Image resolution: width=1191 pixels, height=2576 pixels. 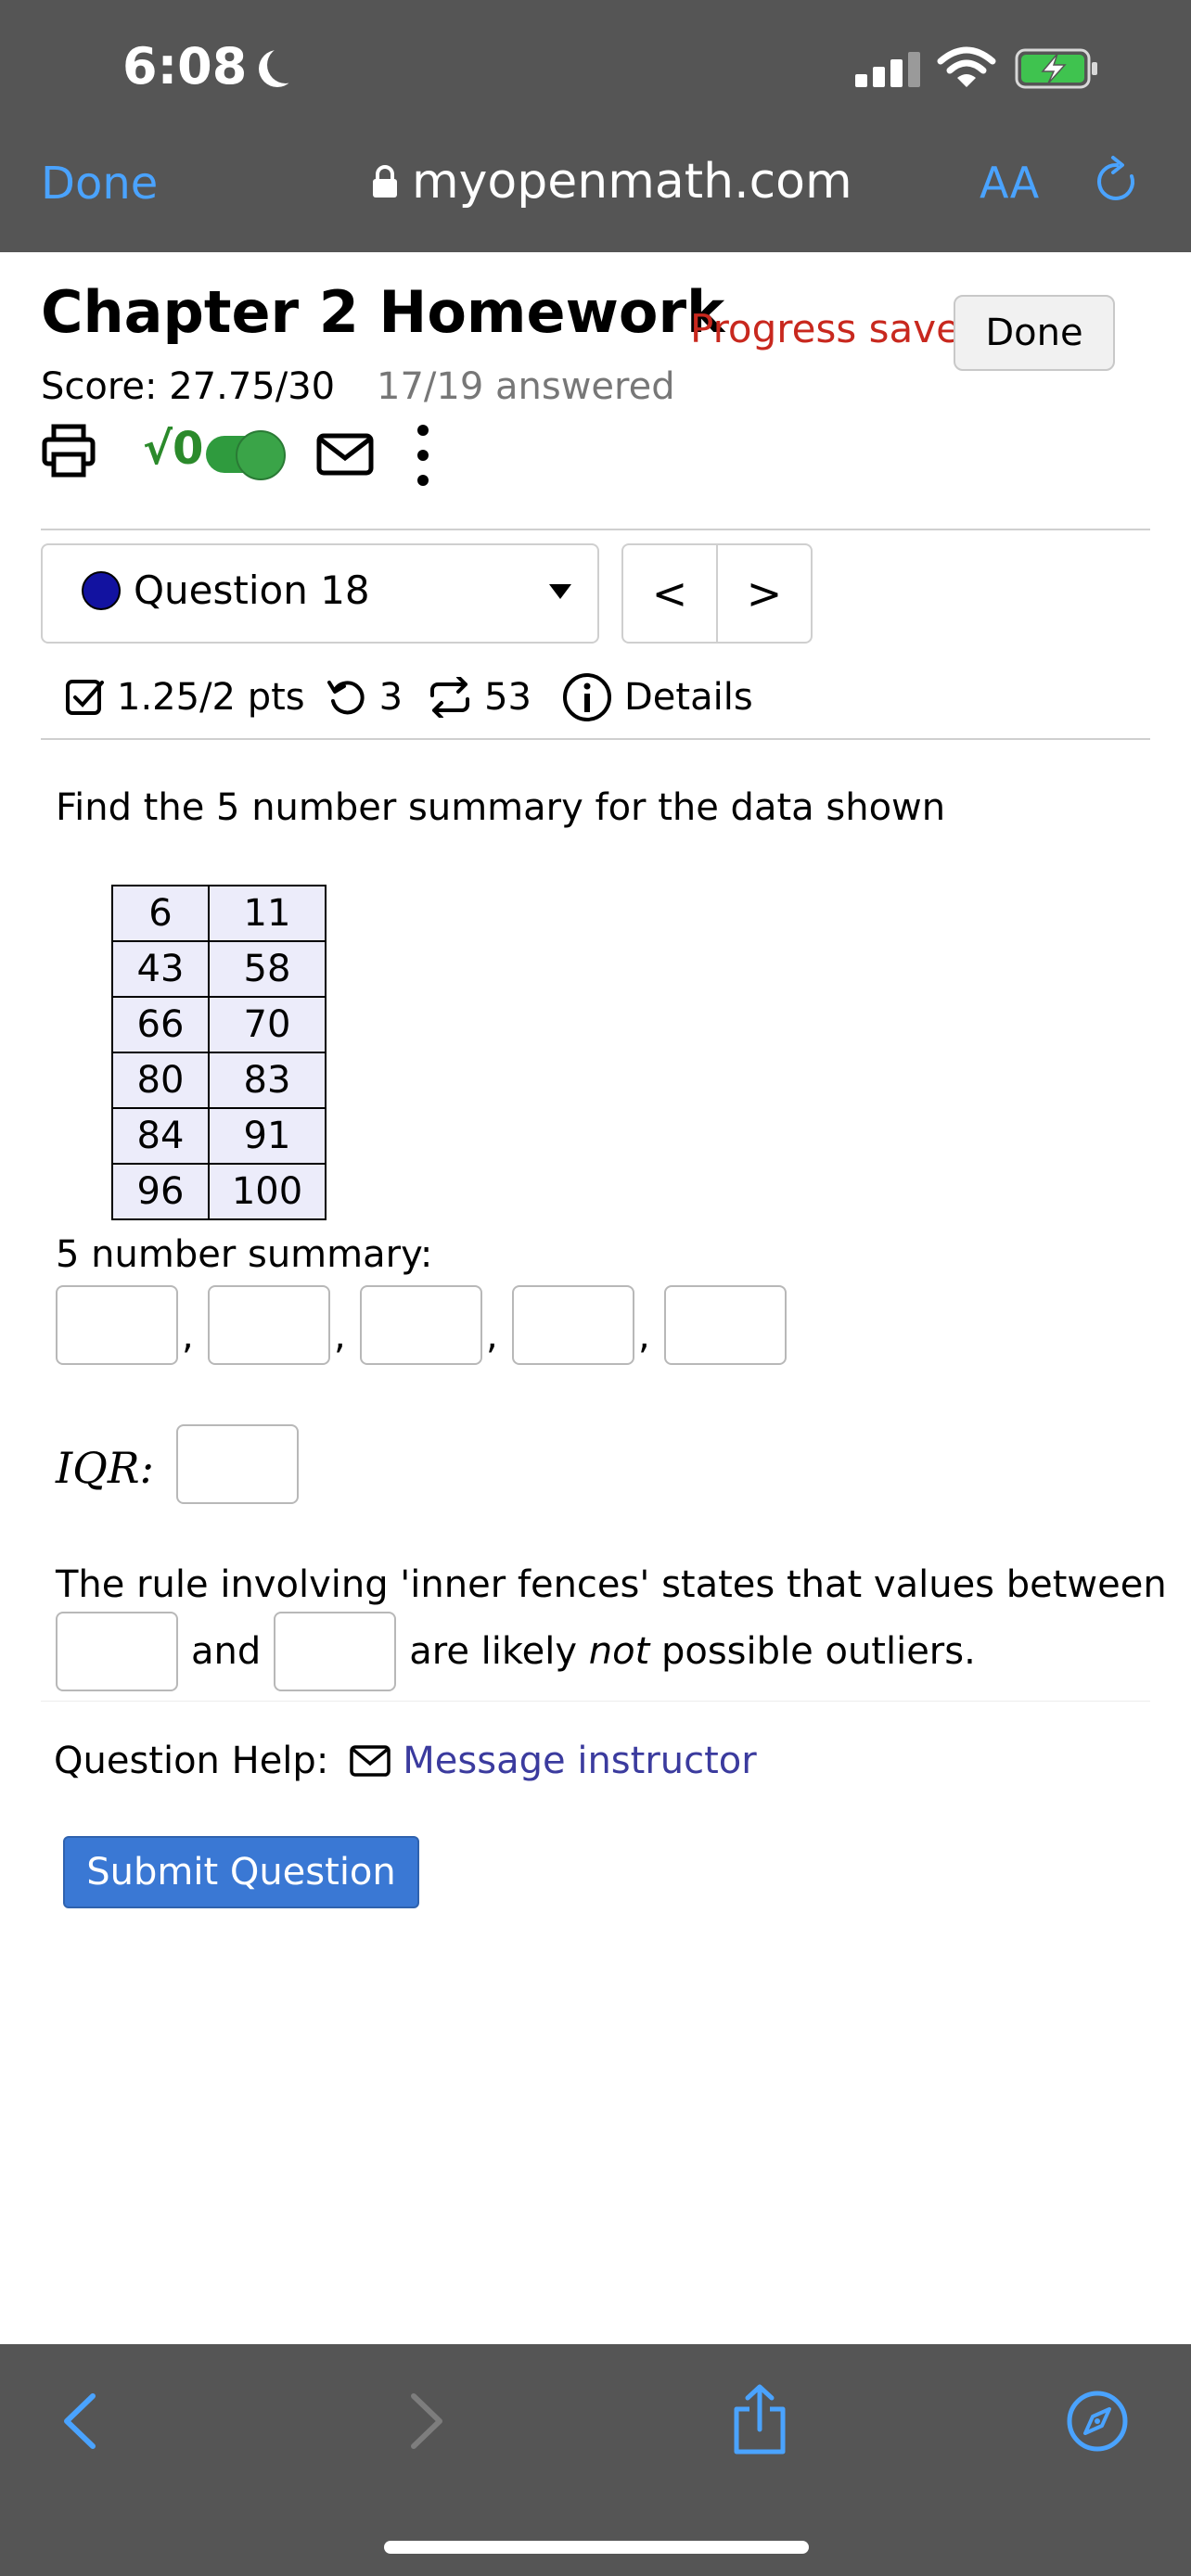 I want to click on moon-icon, so click(x=285, y=64).